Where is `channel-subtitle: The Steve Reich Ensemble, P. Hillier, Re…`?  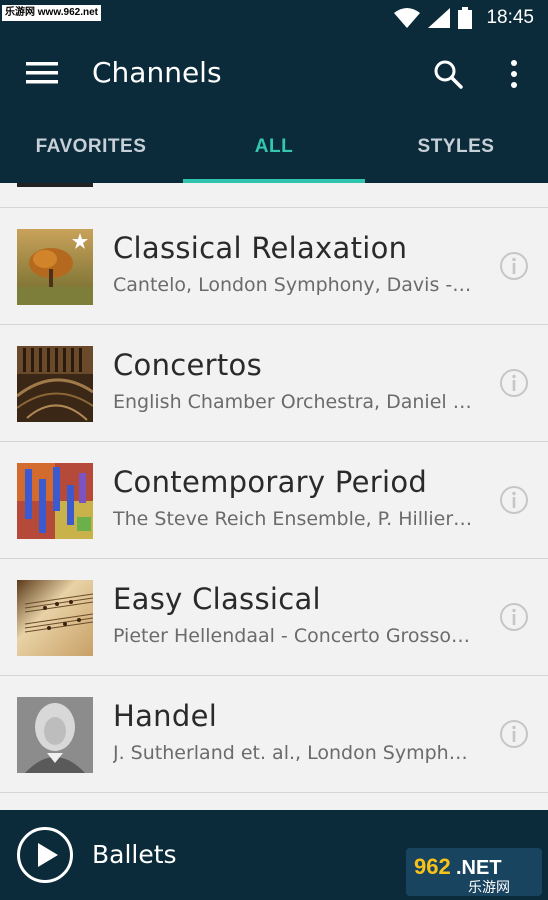
channel-subtitle: The Steve Reich Ensemble, P. Hillier, Re… is located at coordinates (293, 519).